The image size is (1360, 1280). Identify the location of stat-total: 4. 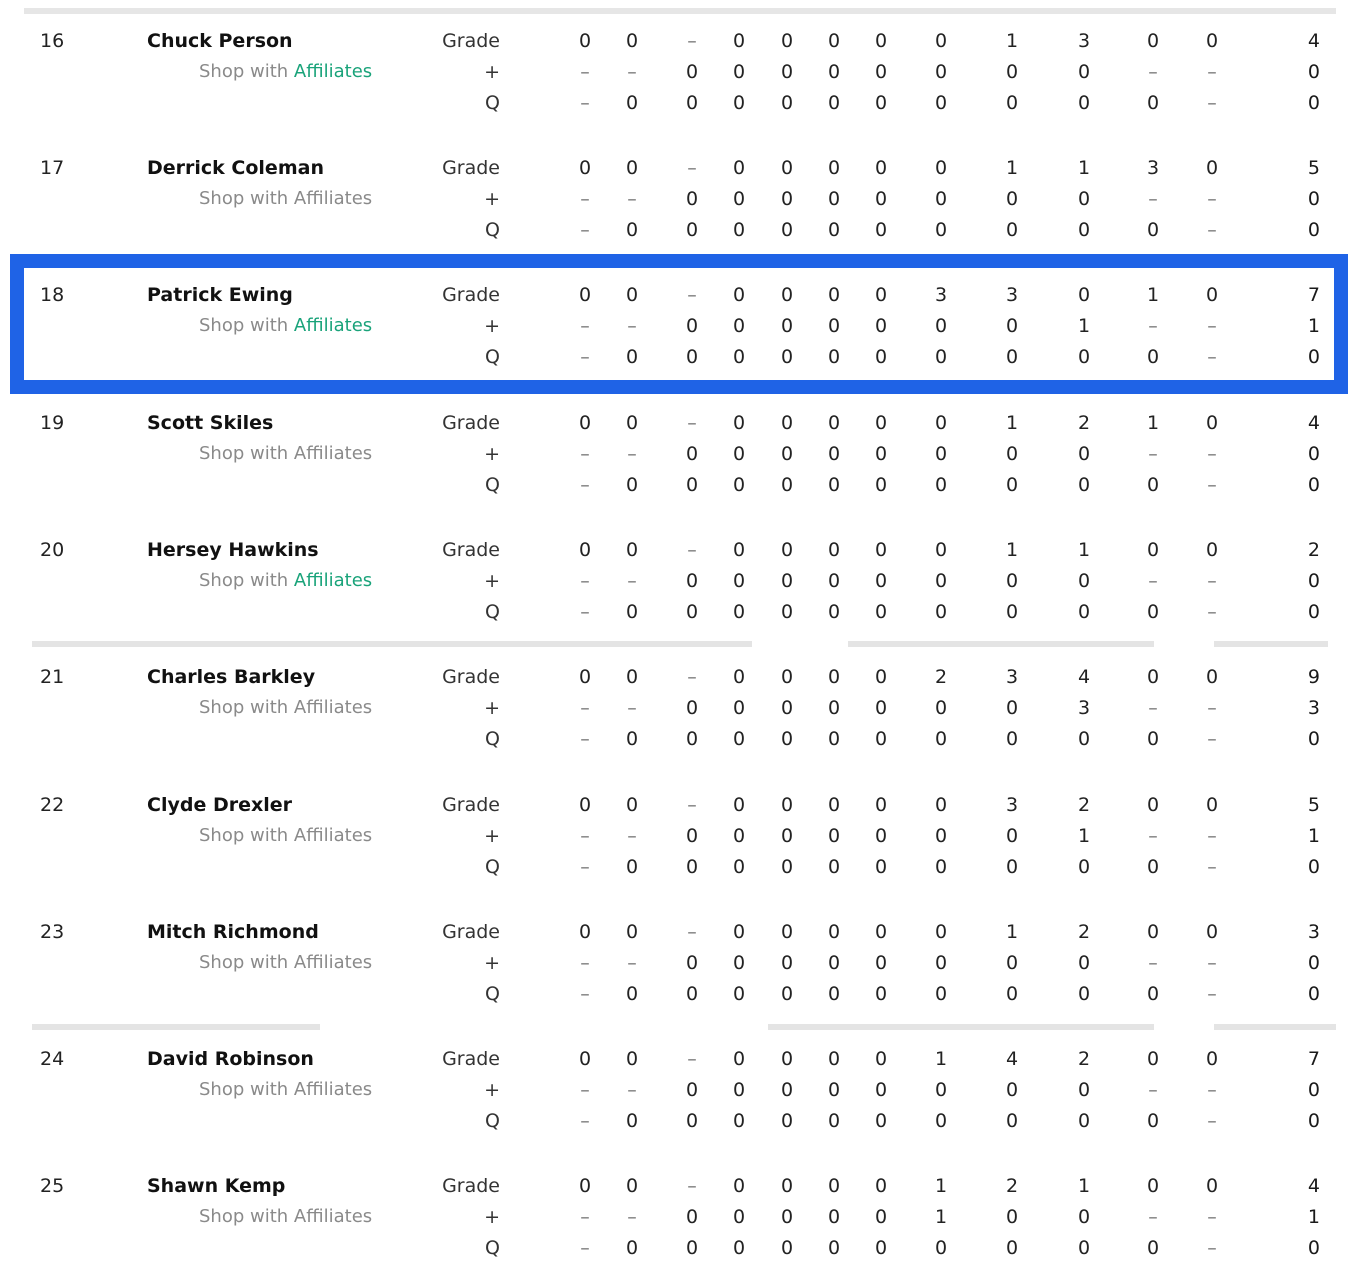
(1313, 41).